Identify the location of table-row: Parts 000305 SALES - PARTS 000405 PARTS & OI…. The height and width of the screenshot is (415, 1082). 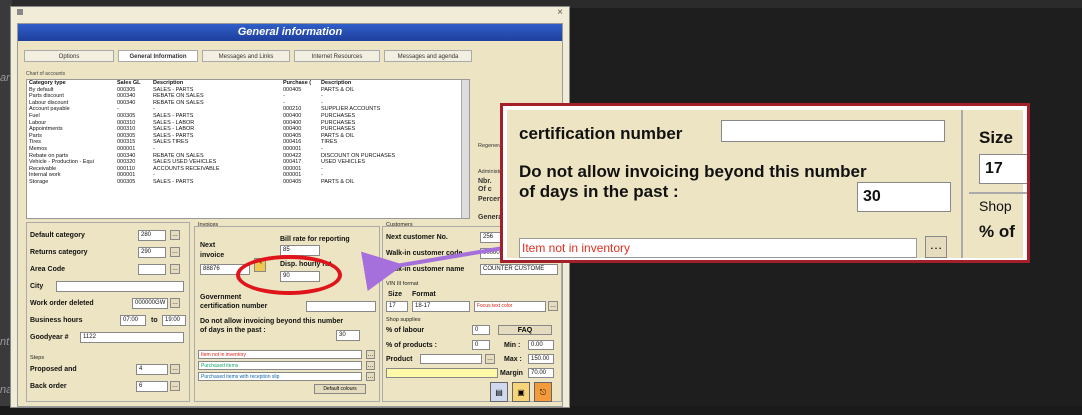
(248, 136).